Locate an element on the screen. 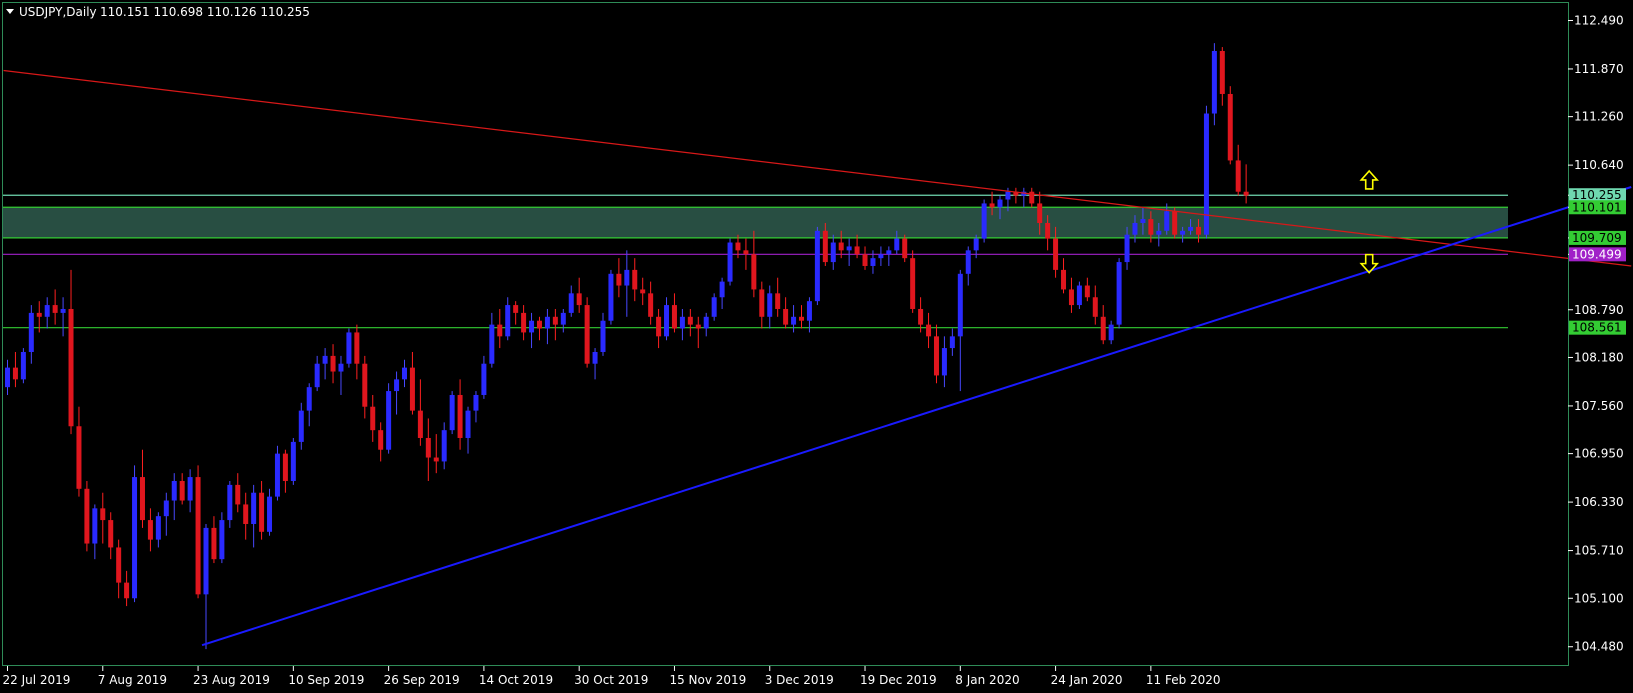 The width and height of the screenshot is (1633, 693). x-tick-label: 26 Sep 2019 is located at coordinates (422, 680).